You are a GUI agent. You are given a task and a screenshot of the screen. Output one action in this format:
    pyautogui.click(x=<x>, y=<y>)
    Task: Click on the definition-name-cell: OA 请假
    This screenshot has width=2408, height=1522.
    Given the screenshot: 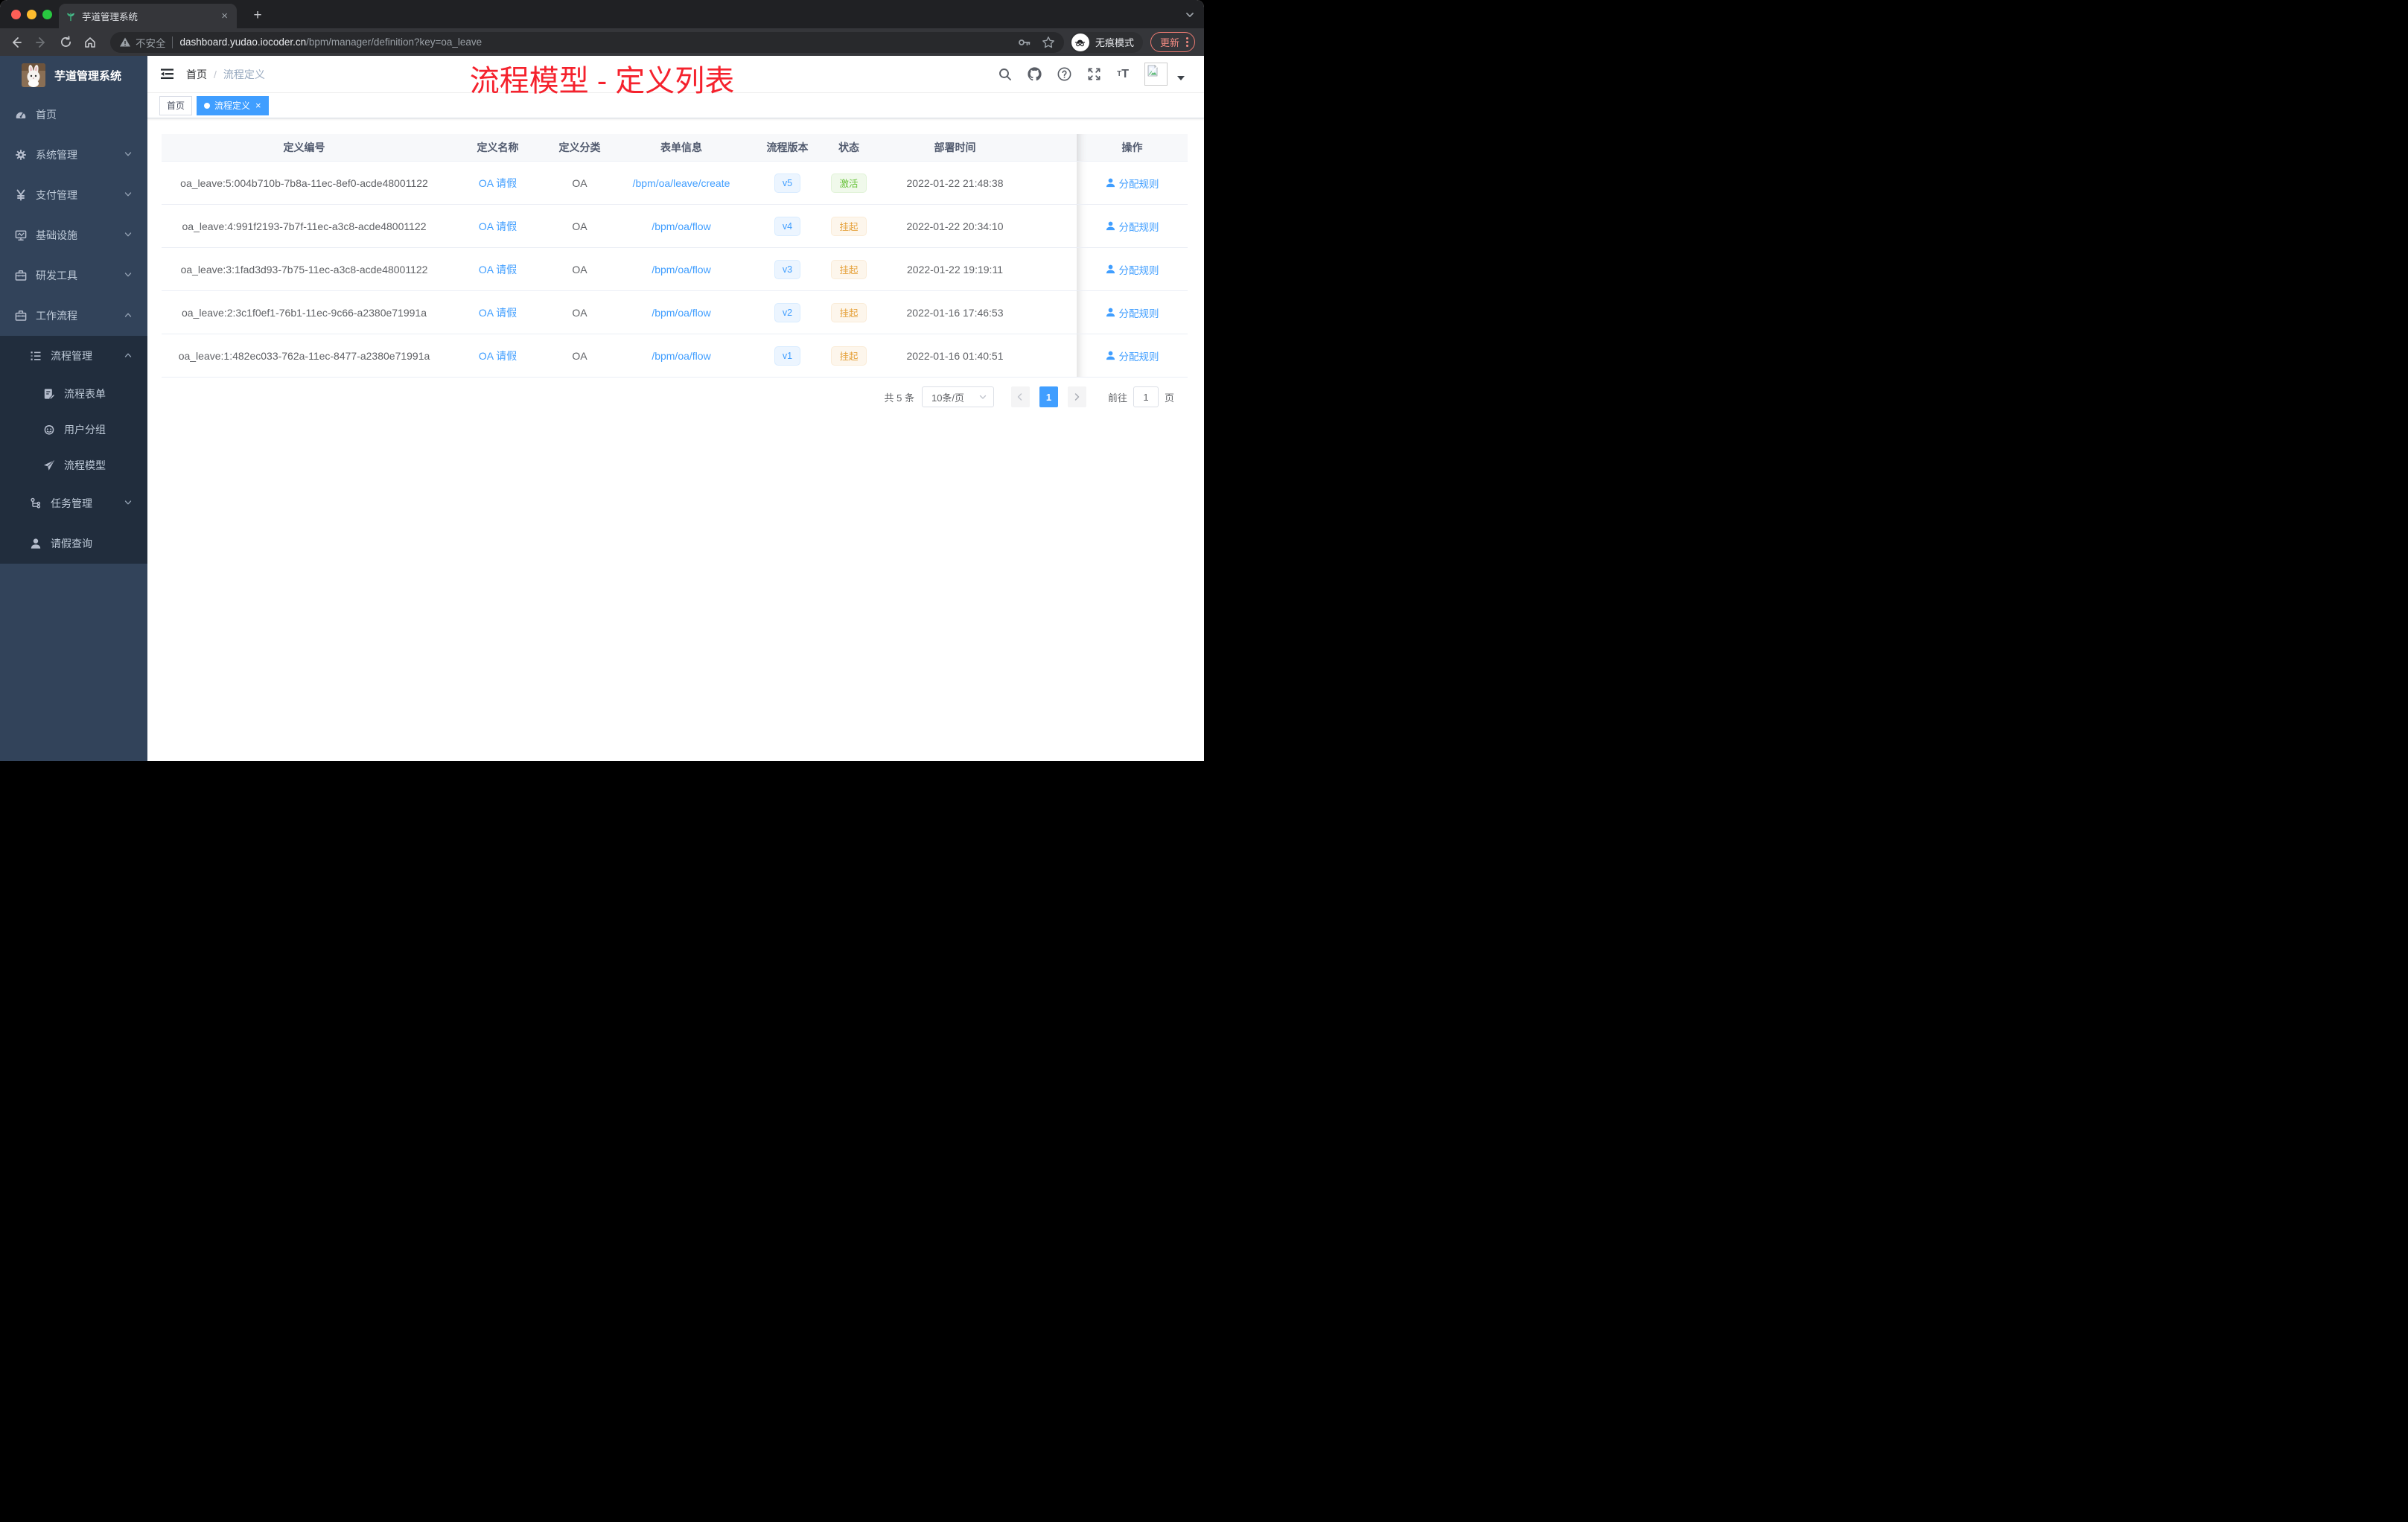 What is the action you would take?
    pyautogui.click(x=498, y=356)
    